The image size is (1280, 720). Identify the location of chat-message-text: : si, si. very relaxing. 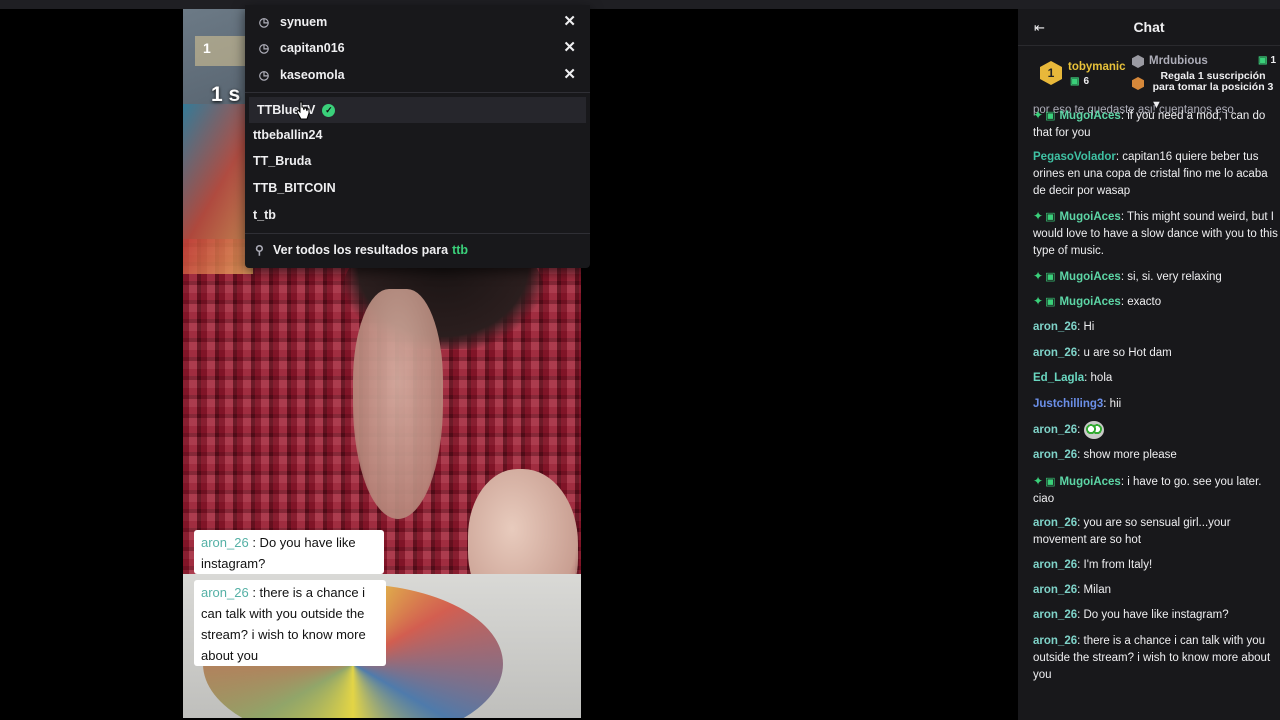
(1171, 277).